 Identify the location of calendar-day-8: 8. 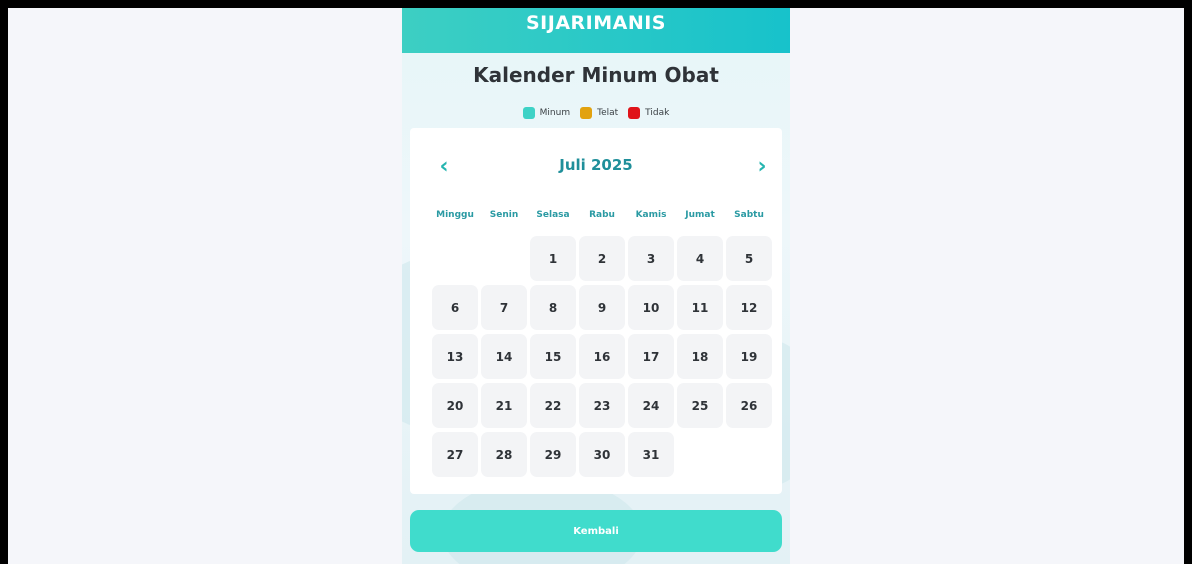
(553, 307).